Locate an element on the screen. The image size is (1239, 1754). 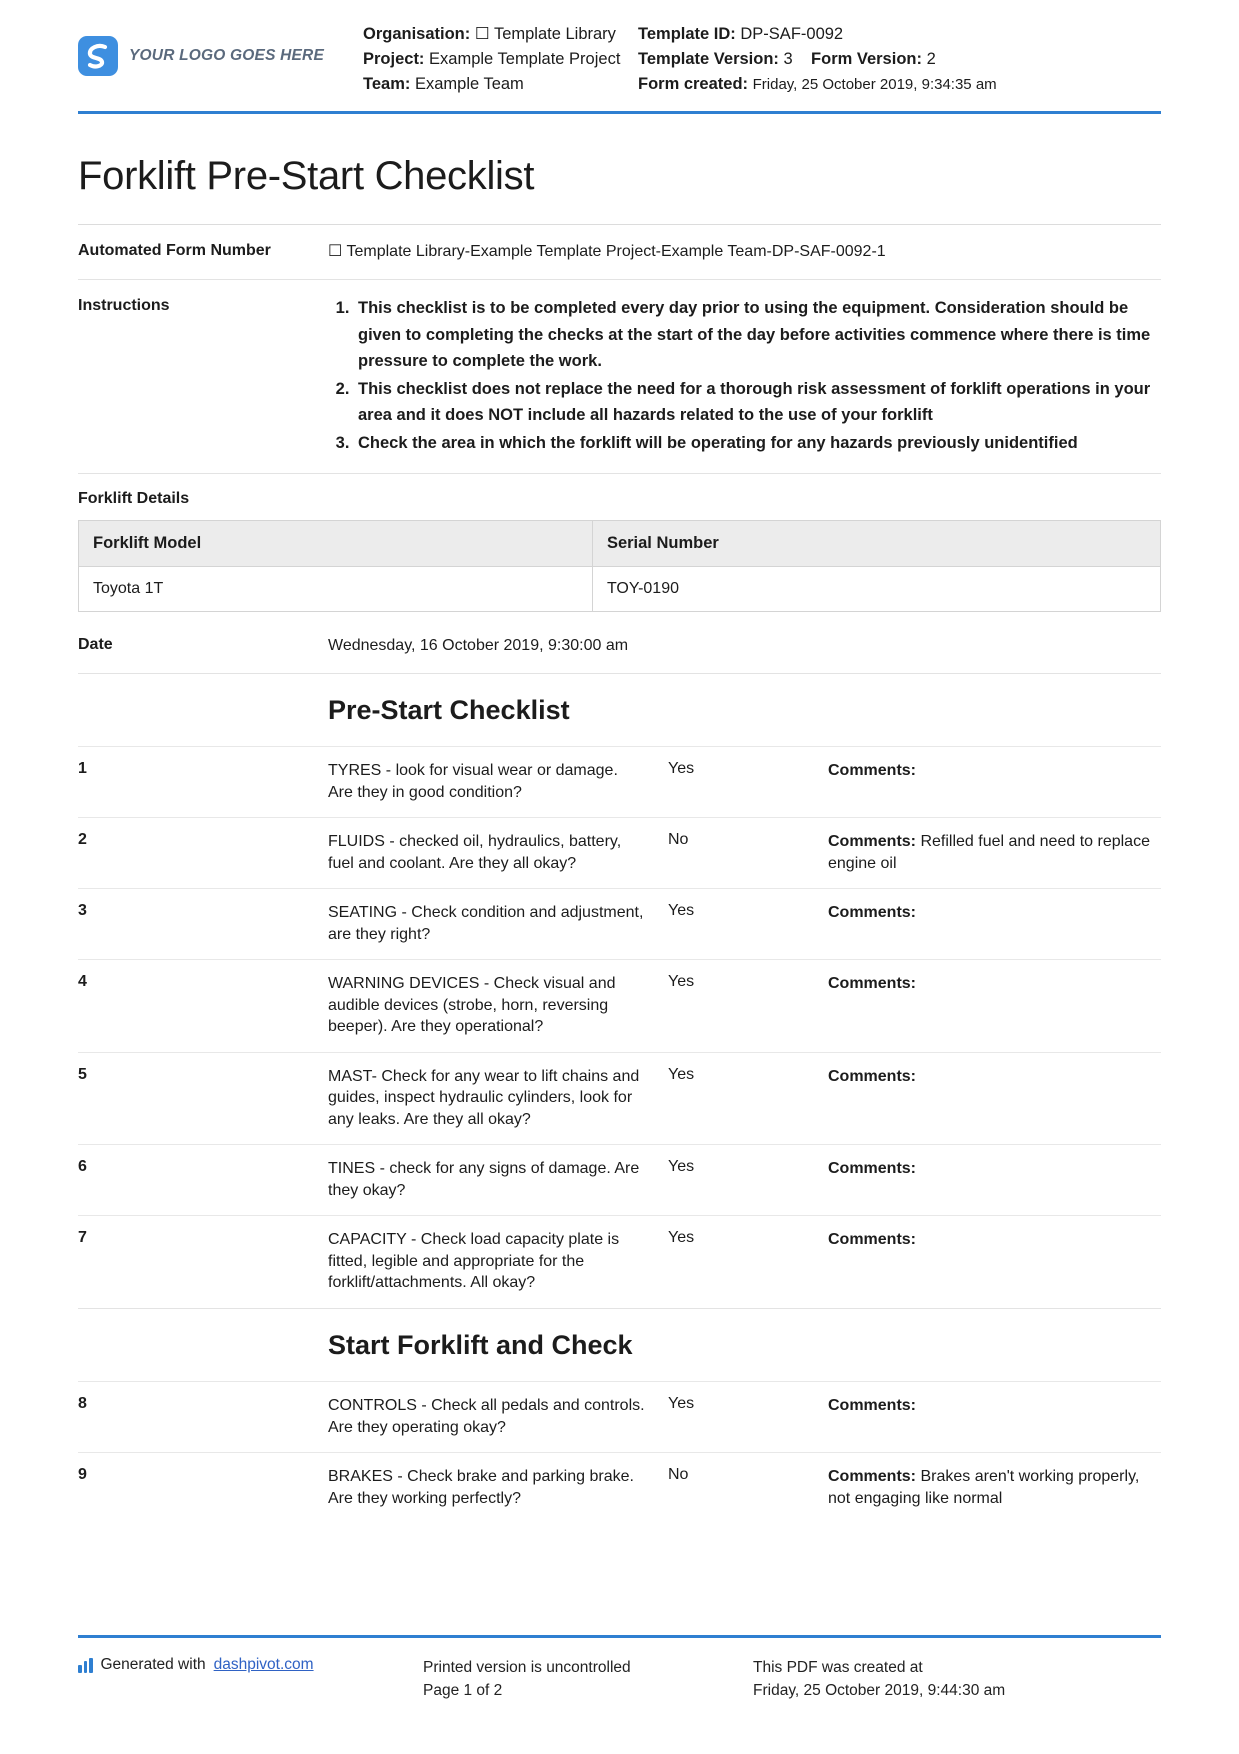
logo-block: YOUR LOGO GOES HERE is located at coordinates (220, 49).